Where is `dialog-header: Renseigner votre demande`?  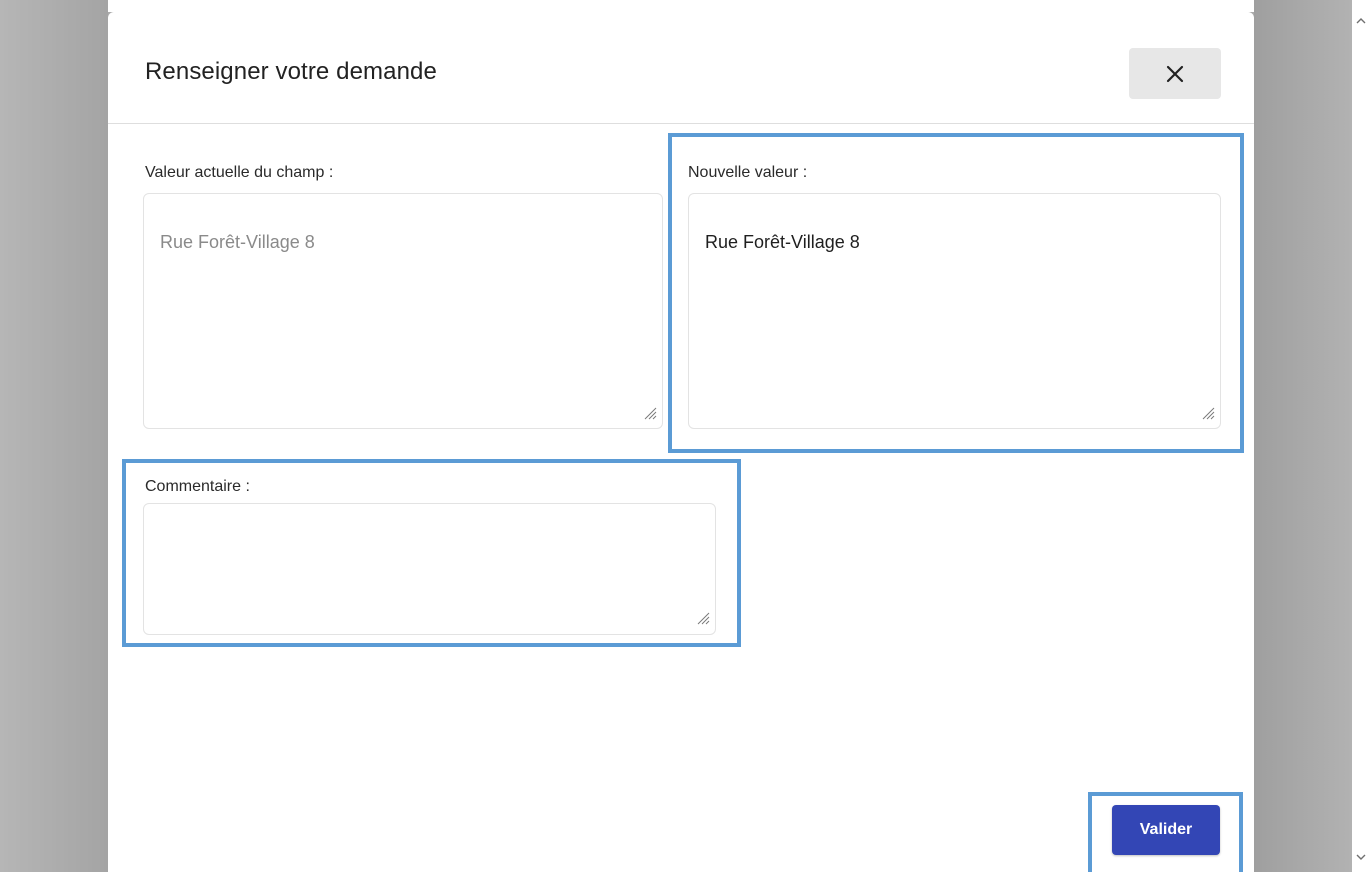
dialog-header: Renseigner votre demande is located at coordinates (681, 68).